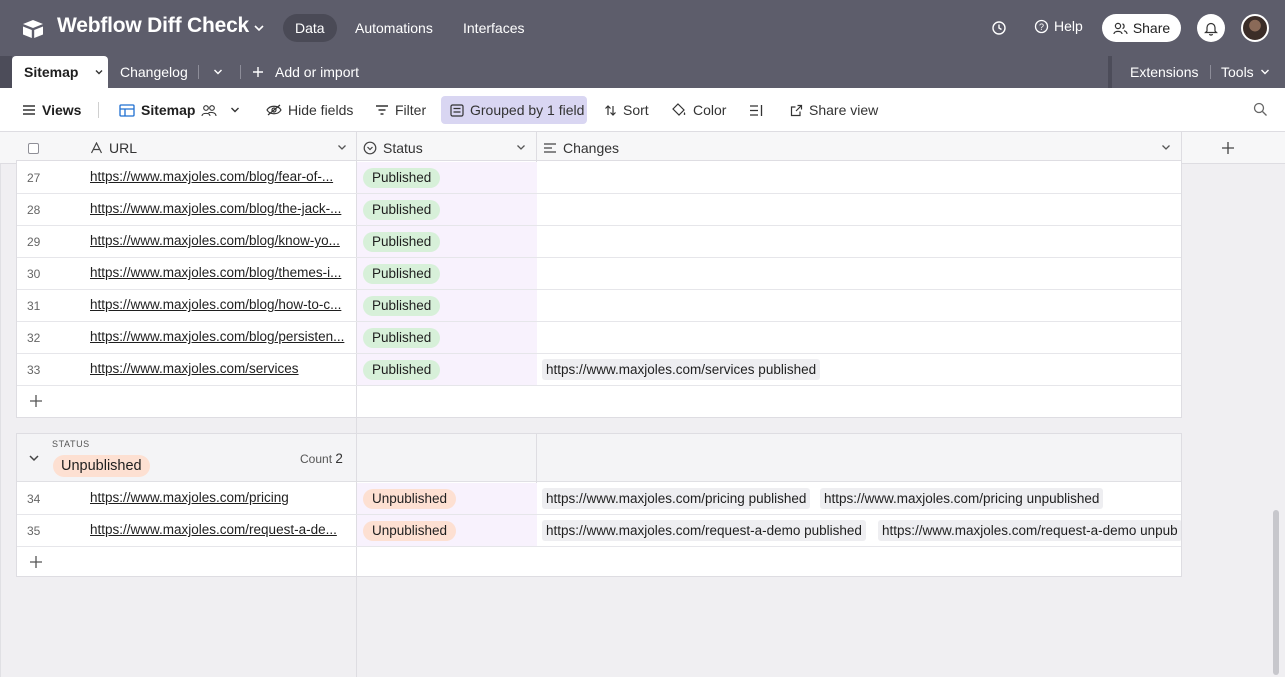 This screenshot has width=1285, height=677. Describe the element at coordinates (394, 28) in the screenshot. I see `nav-tab-automations: Automations` at that location.